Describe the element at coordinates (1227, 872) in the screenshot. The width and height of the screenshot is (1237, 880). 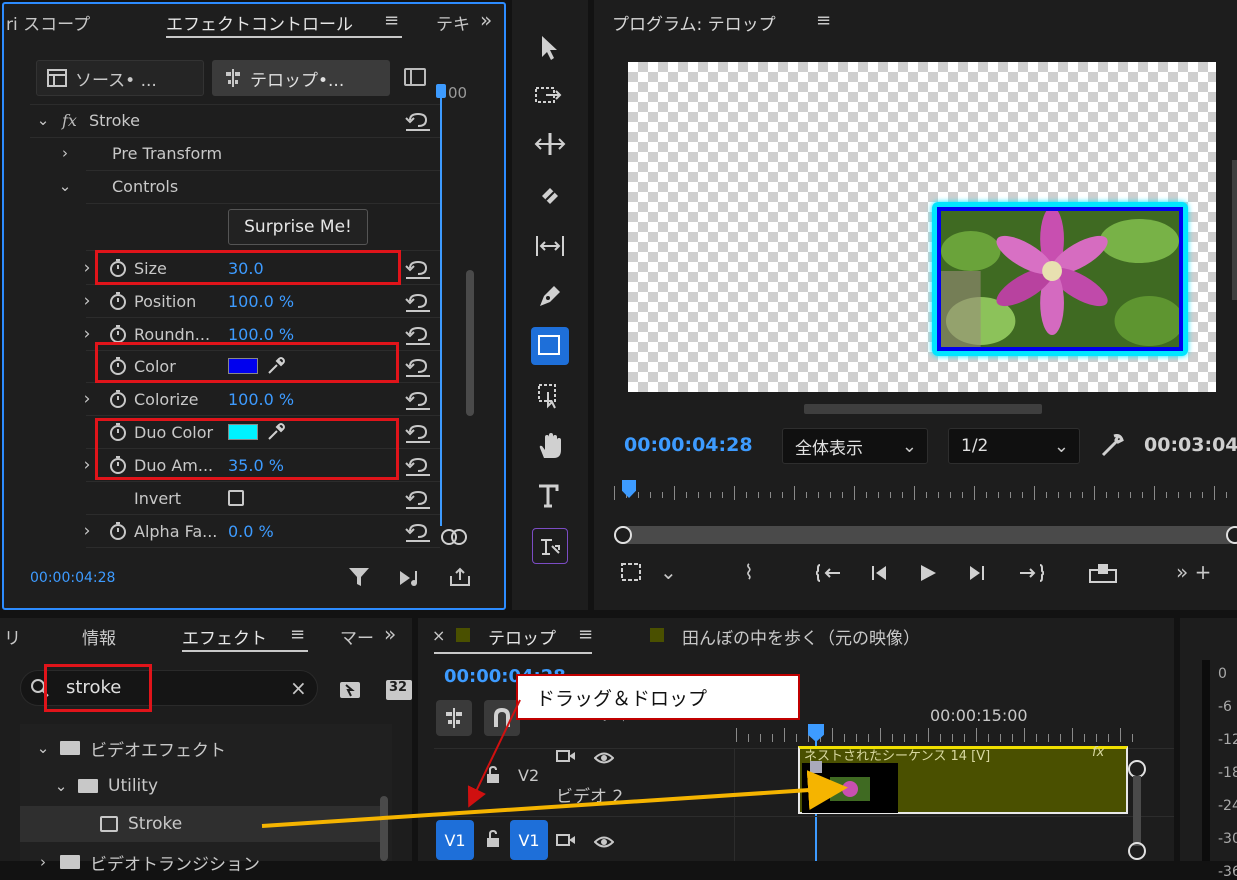
I see `meter-scale-label: -36` at that location.